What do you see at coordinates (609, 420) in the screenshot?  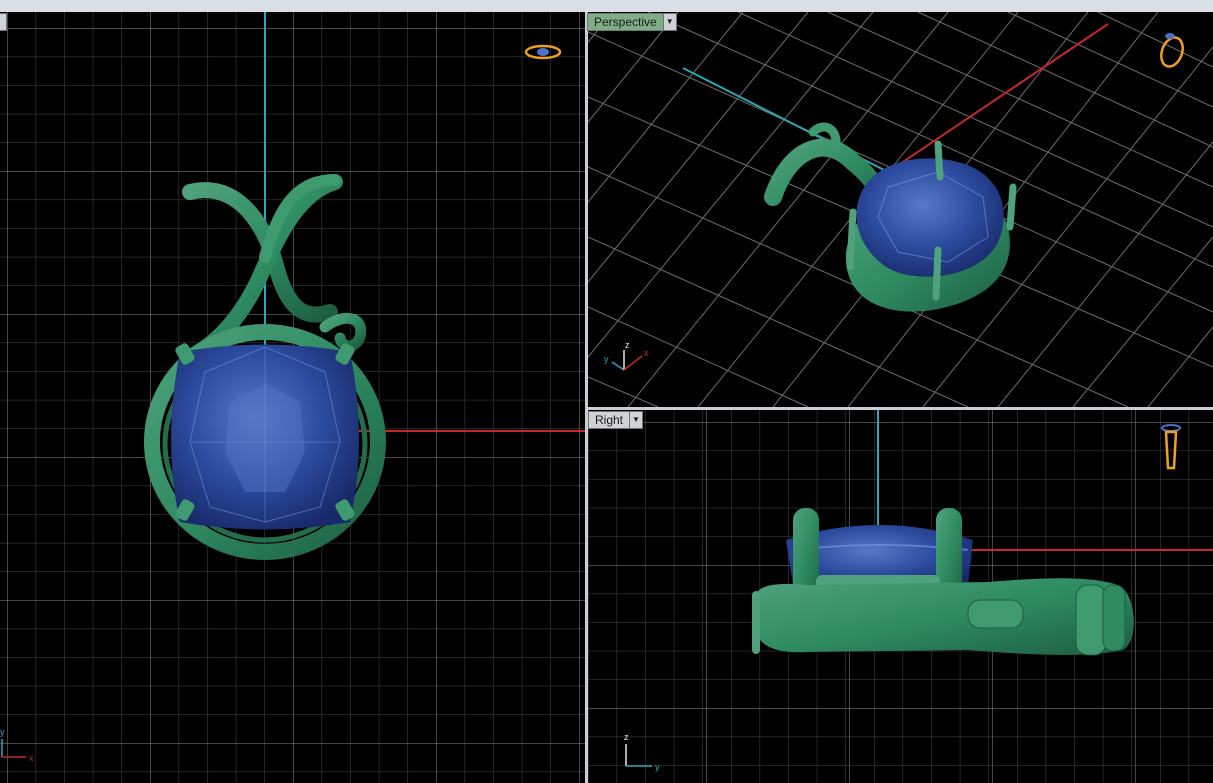 I see `viewport-label-text: Right` at bounding box center [609, 420].